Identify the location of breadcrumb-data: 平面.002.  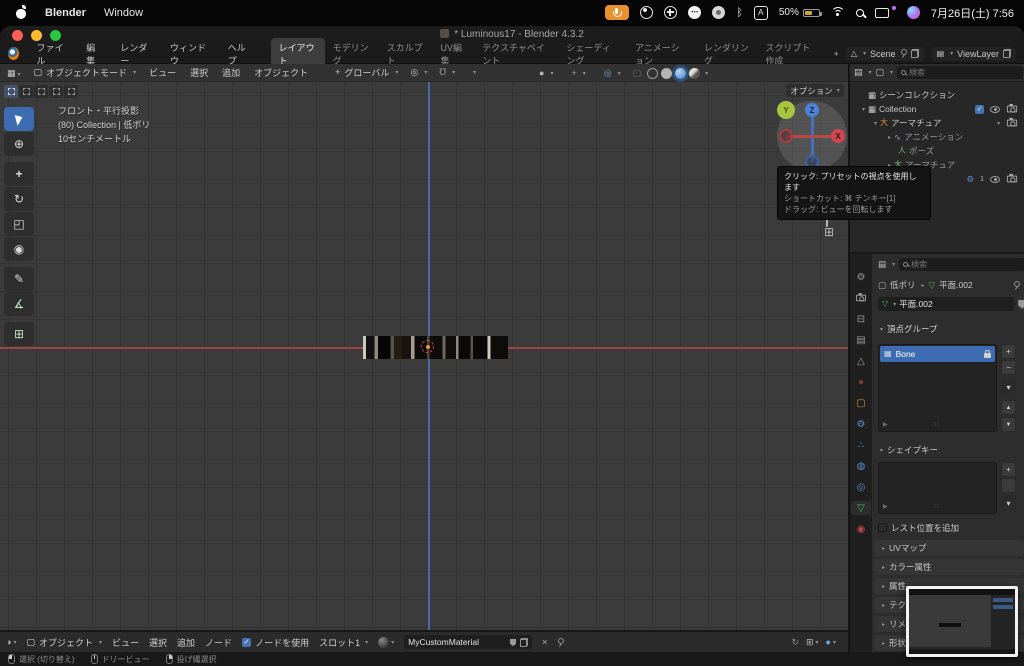
(956, 285).